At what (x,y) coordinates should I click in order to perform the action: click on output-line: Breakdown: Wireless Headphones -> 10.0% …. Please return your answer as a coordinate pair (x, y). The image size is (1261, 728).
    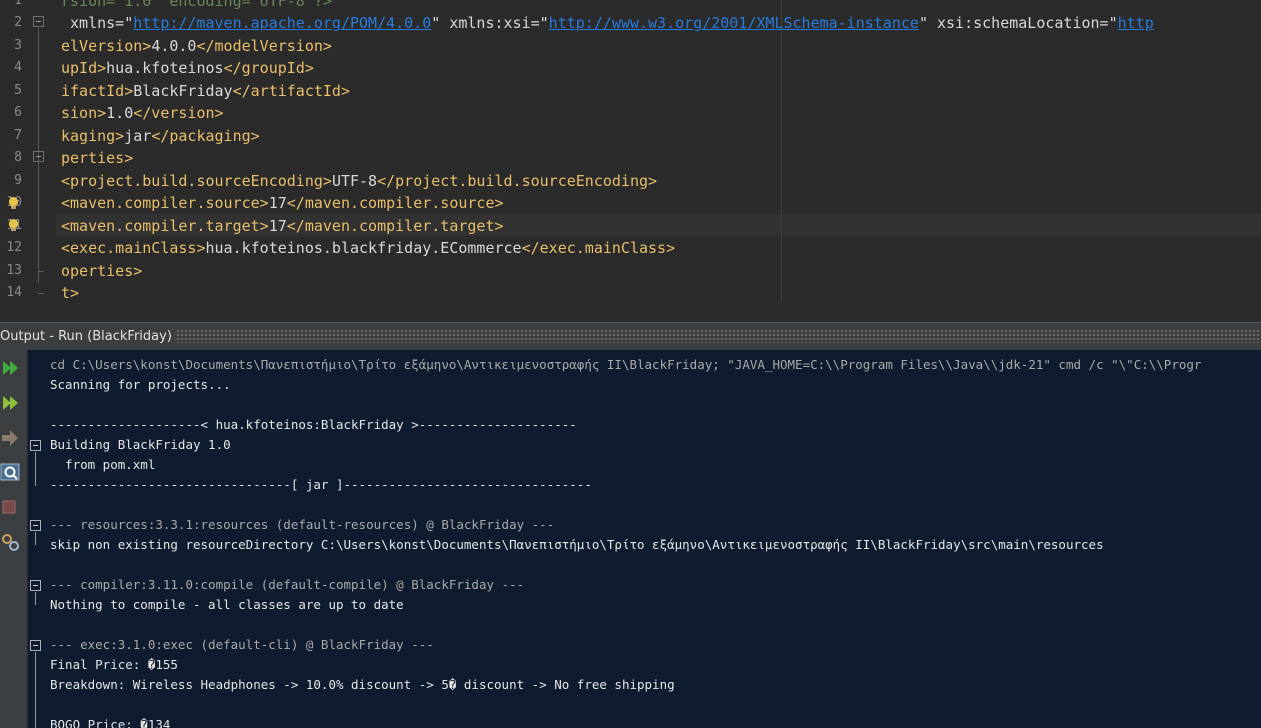
    Looking at the image, I should click on (362, 684).